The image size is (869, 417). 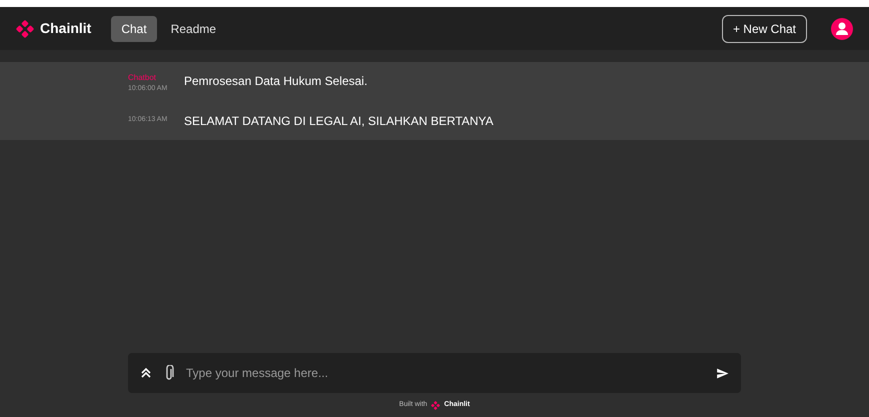 I want to click on user-avatar-icon, so click(x=842, y=29).